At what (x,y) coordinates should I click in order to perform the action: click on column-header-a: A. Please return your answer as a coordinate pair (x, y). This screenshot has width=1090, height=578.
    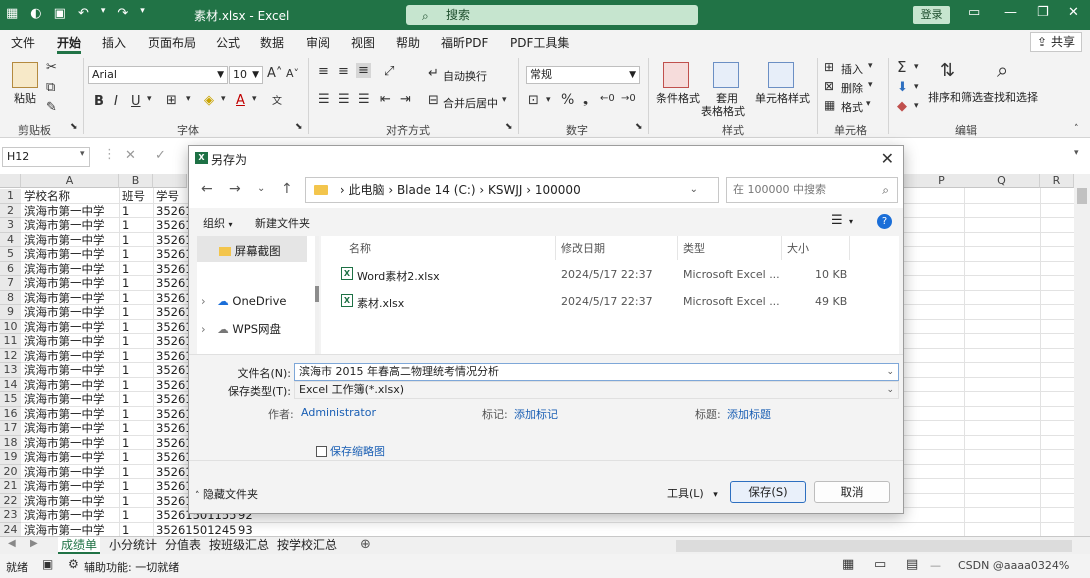
    Looking at the image, I should click on (70, 181).